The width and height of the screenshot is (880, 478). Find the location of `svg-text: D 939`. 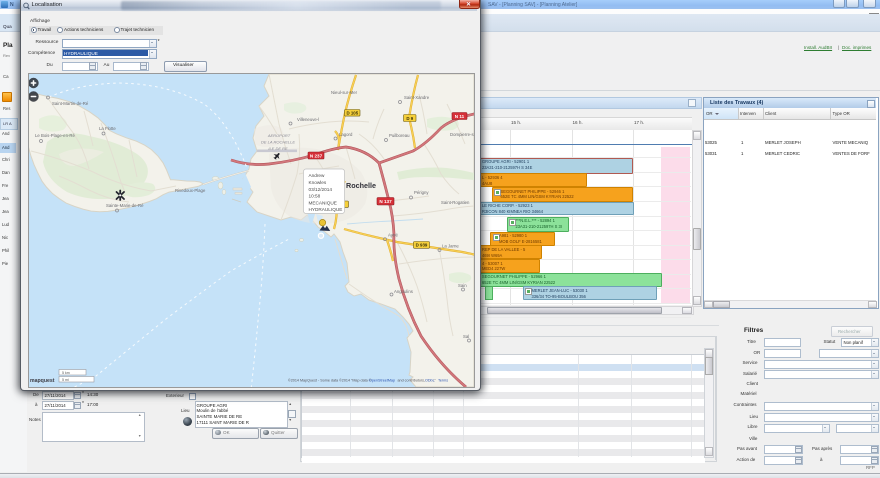

svg-text: D 939 is located at coordinates (422, 244).